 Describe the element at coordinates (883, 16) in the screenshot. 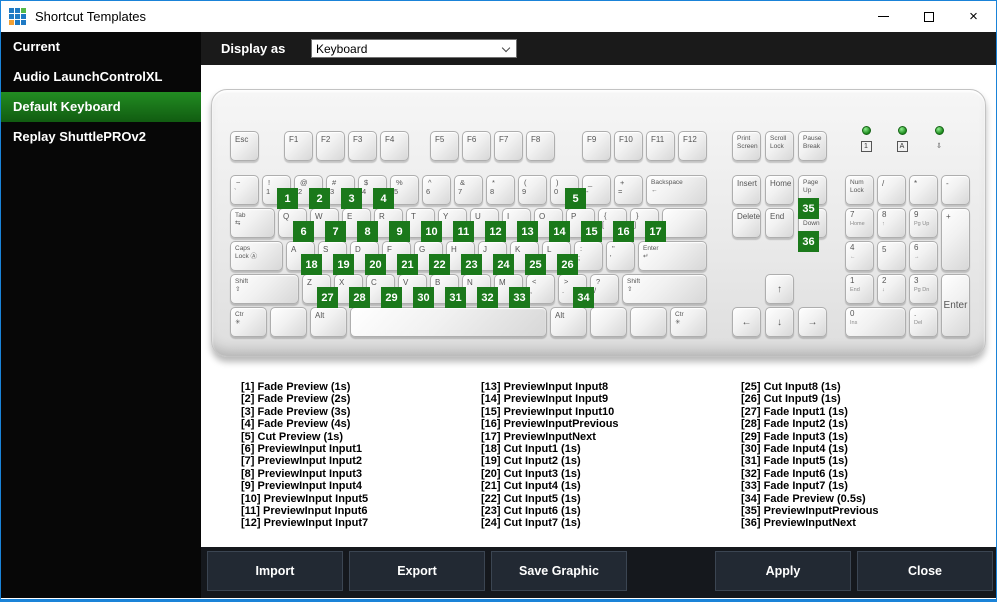

I see `minimize-button` at that location.